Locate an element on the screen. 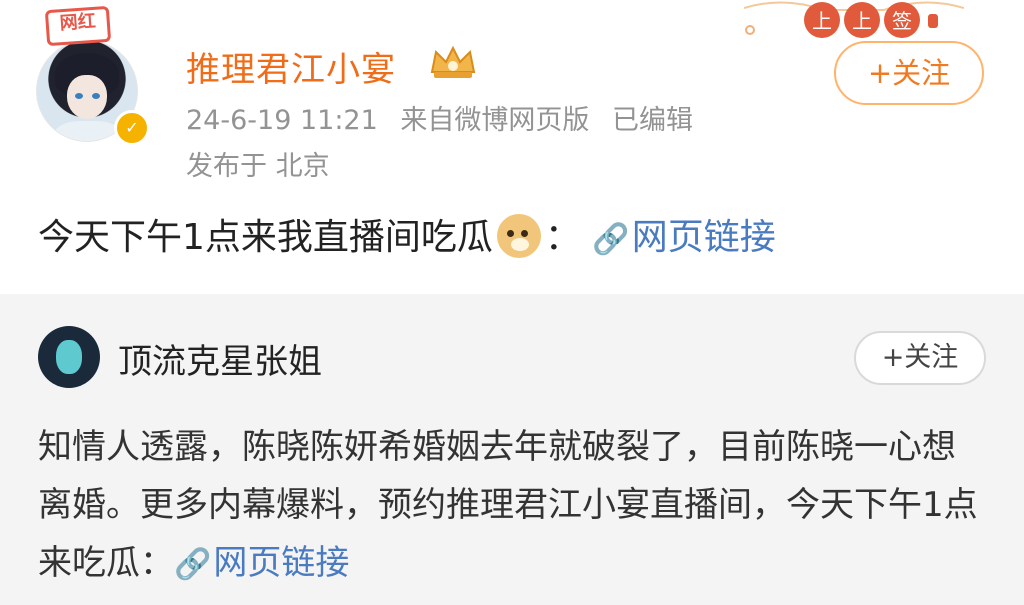 The width and height of the screenshot is (1024, 605). edited-label: 已编辑 is located at coordinates (652, 120).